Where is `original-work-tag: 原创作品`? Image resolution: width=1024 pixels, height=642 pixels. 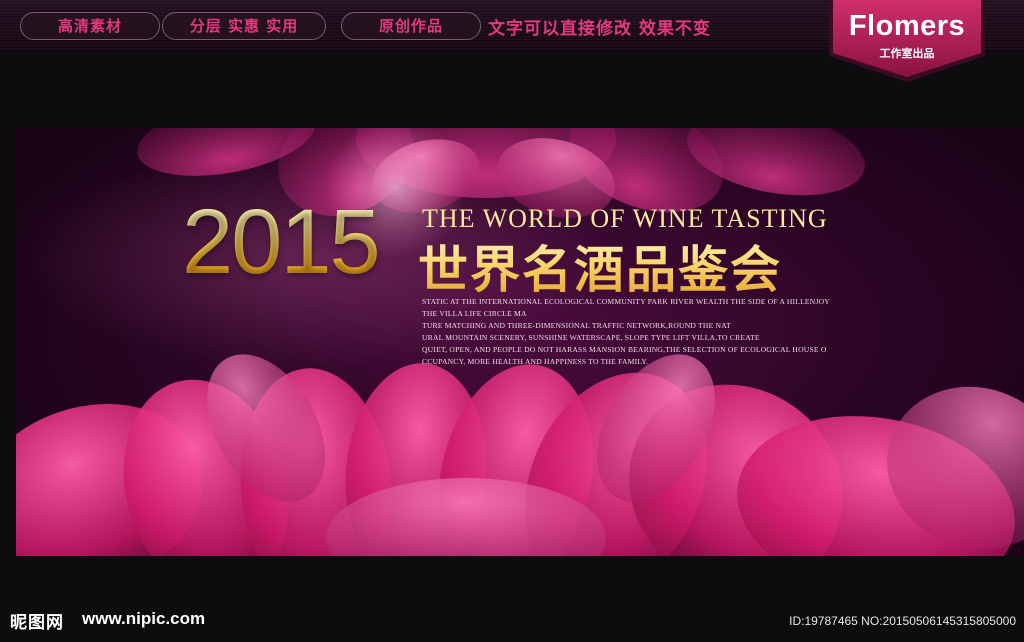
original-work-tag: 原创作品 is located at coordinates (411, 26).